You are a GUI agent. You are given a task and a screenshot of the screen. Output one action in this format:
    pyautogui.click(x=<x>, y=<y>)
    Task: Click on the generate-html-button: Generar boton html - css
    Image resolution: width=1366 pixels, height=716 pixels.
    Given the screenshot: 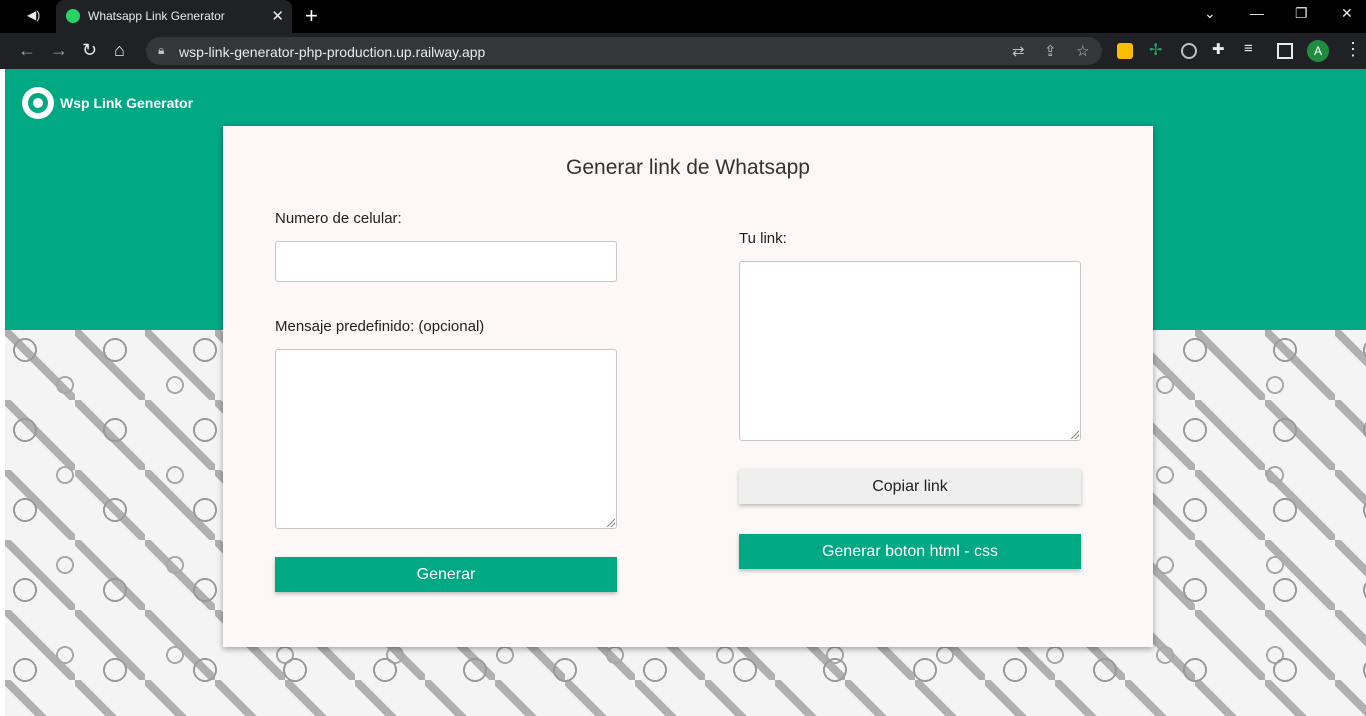 What is the action you would take?
    pyautogui.click(x=910, y=551)
    